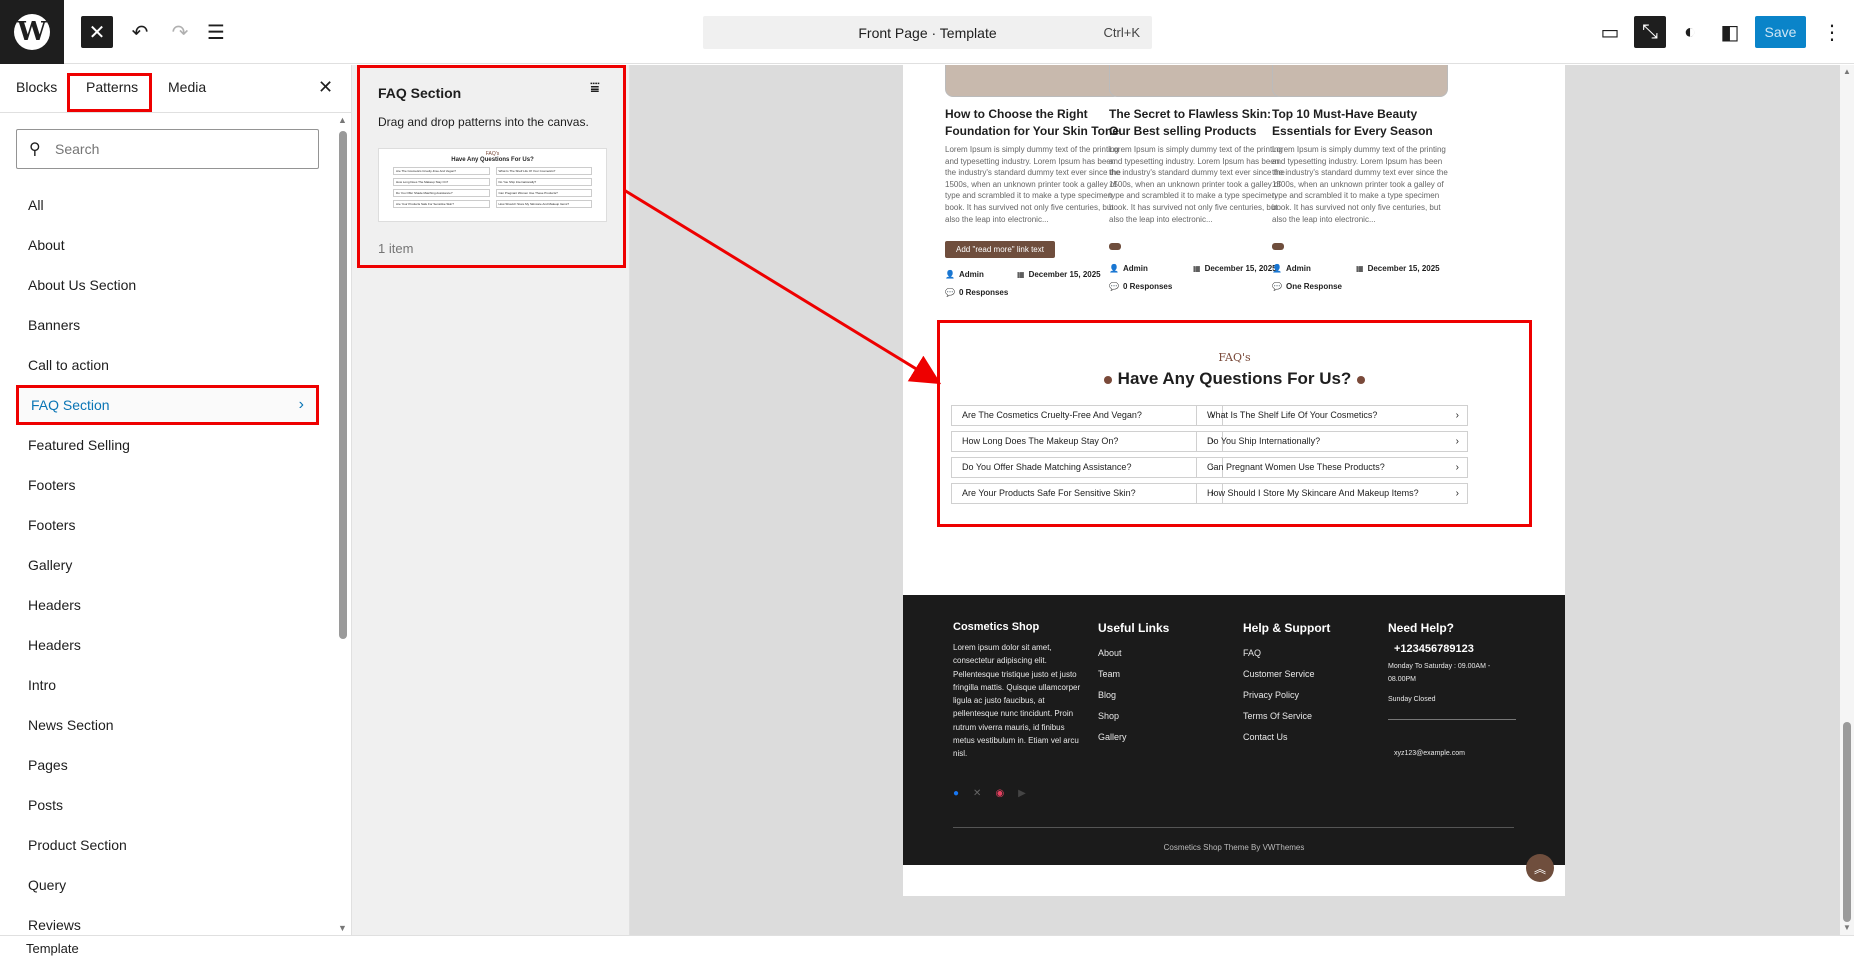  Describe the element at coordinates (167, 565) in the screenshot. I see `pattern-category-item: Gallery` at that location.